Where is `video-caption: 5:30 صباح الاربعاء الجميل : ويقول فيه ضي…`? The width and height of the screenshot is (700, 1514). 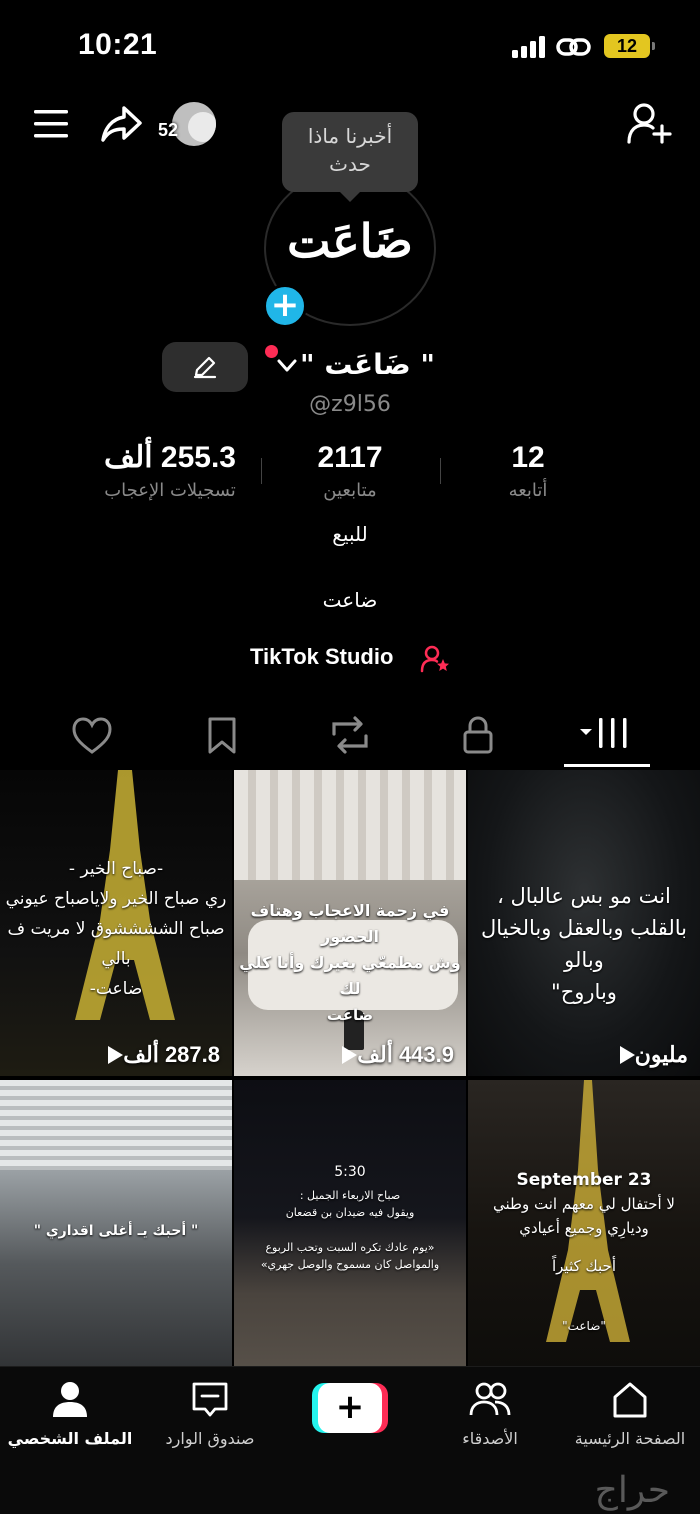 video-caption: 5:30 صباح الاربعاء الجميل : ويقول فيه ضي… is located at coordinates (350, 1217).